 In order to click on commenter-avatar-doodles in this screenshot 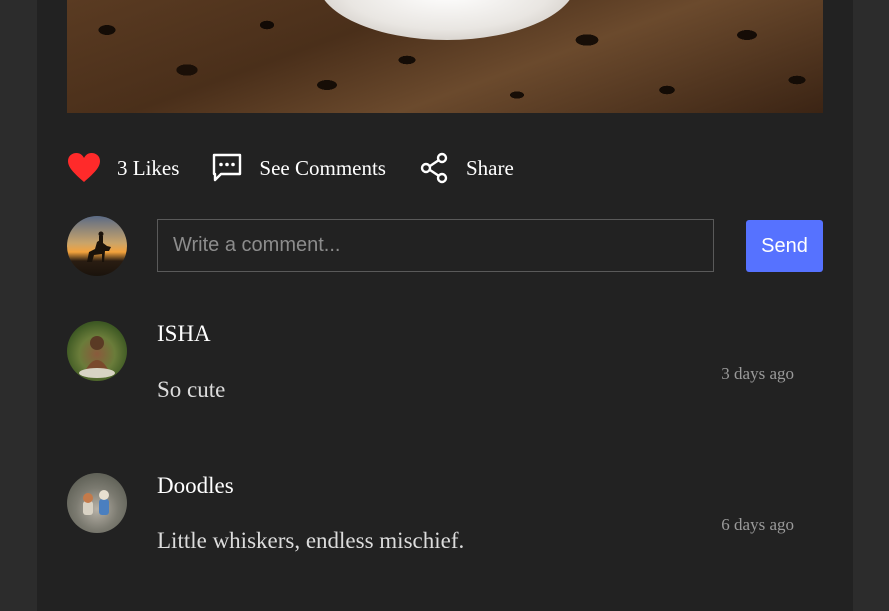, I will do `click(97, 503)`.